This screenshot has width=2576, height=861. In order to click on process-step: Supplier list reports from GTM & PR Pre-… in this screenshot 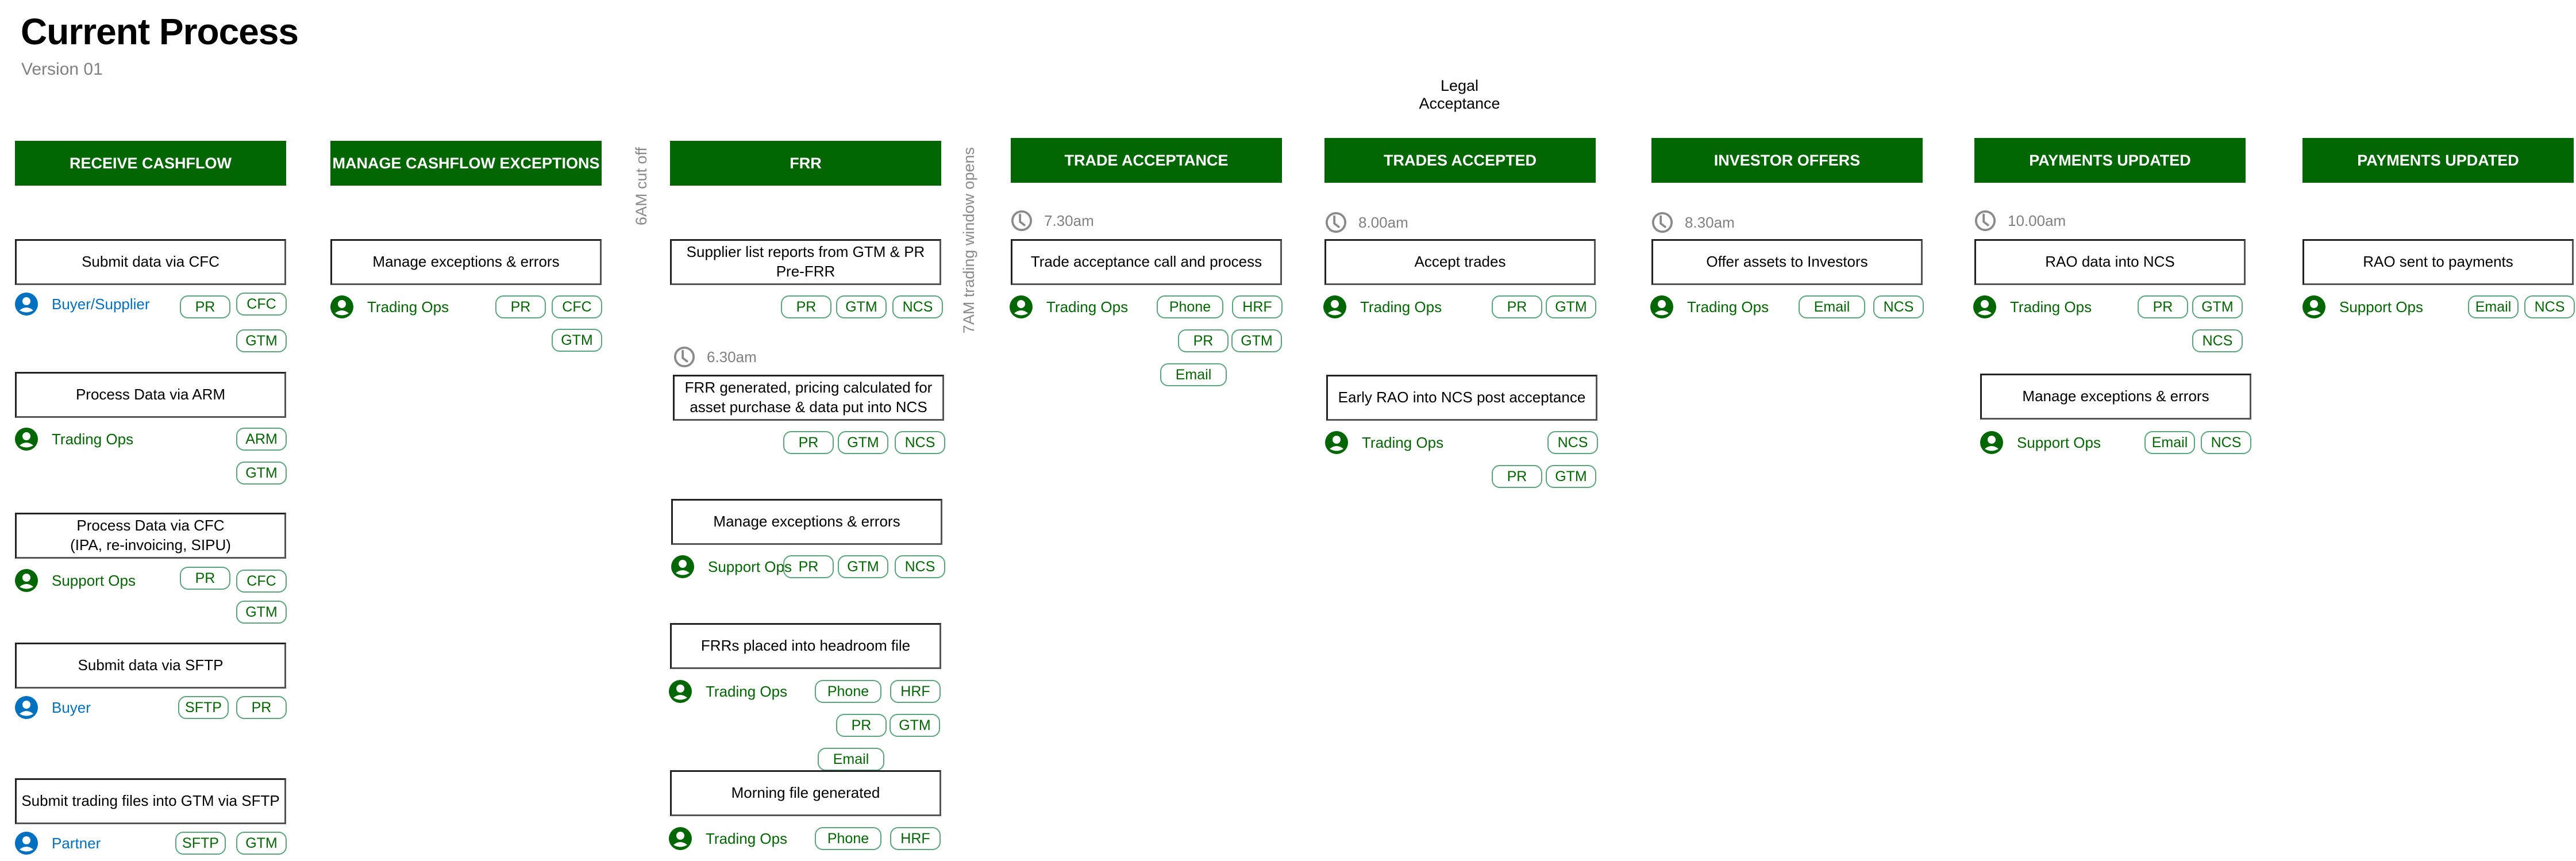, I will do `click(805, 262)`.